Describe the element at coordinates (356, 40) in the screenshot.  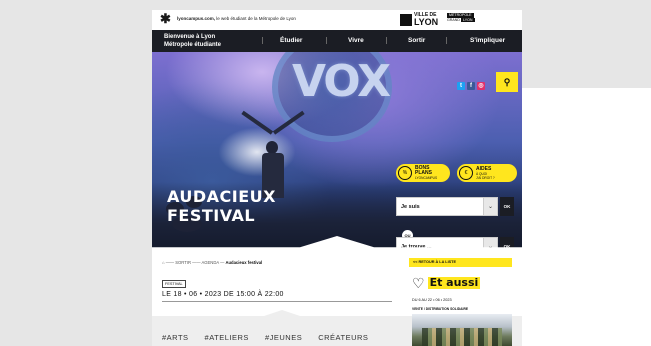
I see `nav-item-vivre: Vivre` at that location.